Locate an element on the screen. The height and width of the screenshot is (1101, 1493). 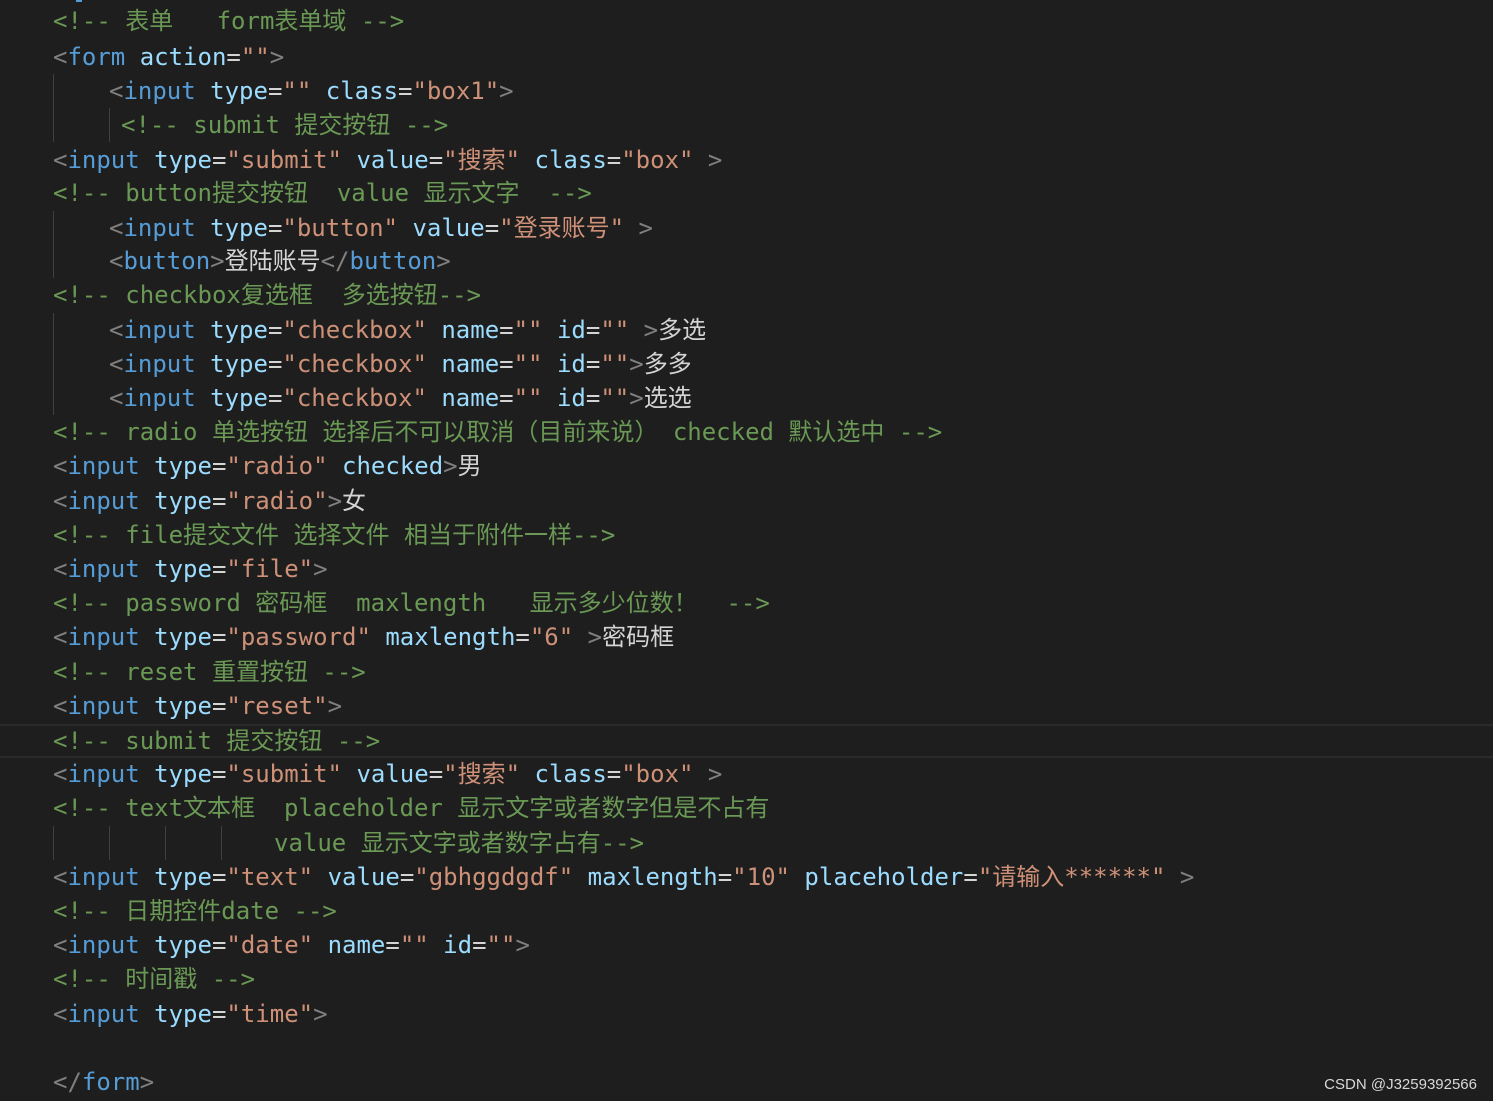
code-line: <input type="checkbox" name="" id="">选选 is located at coordinates (746, 398).